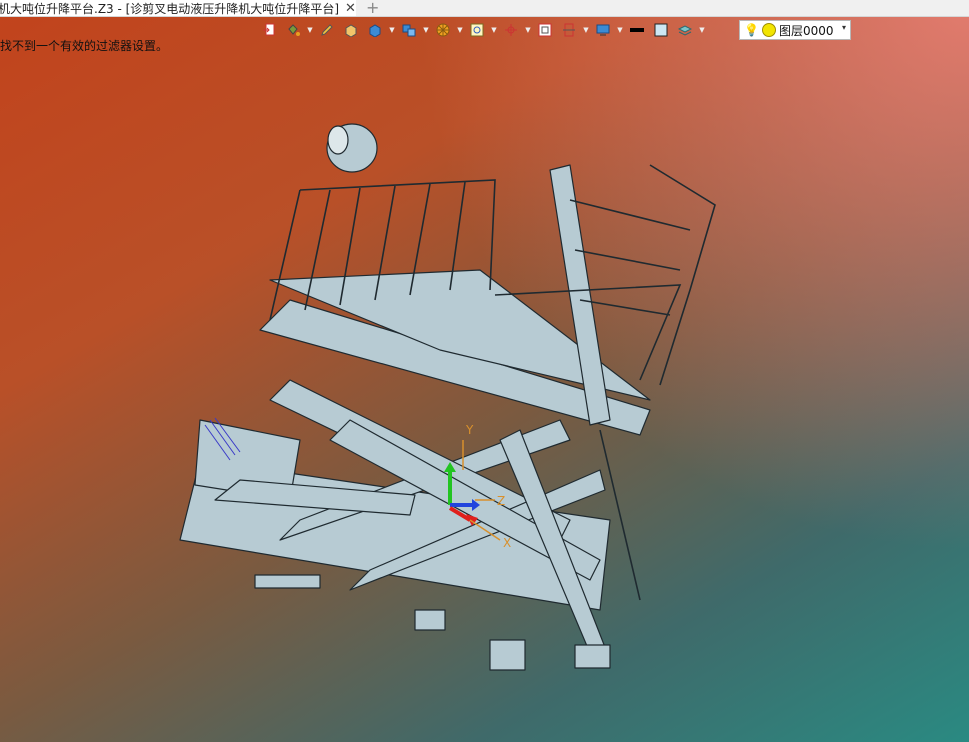 Image resolution: width=969 pixels, height=742 pixels. Describe the element at coordinates (409, 30) in the screenshot. I see `multi-box-icon` at that location.